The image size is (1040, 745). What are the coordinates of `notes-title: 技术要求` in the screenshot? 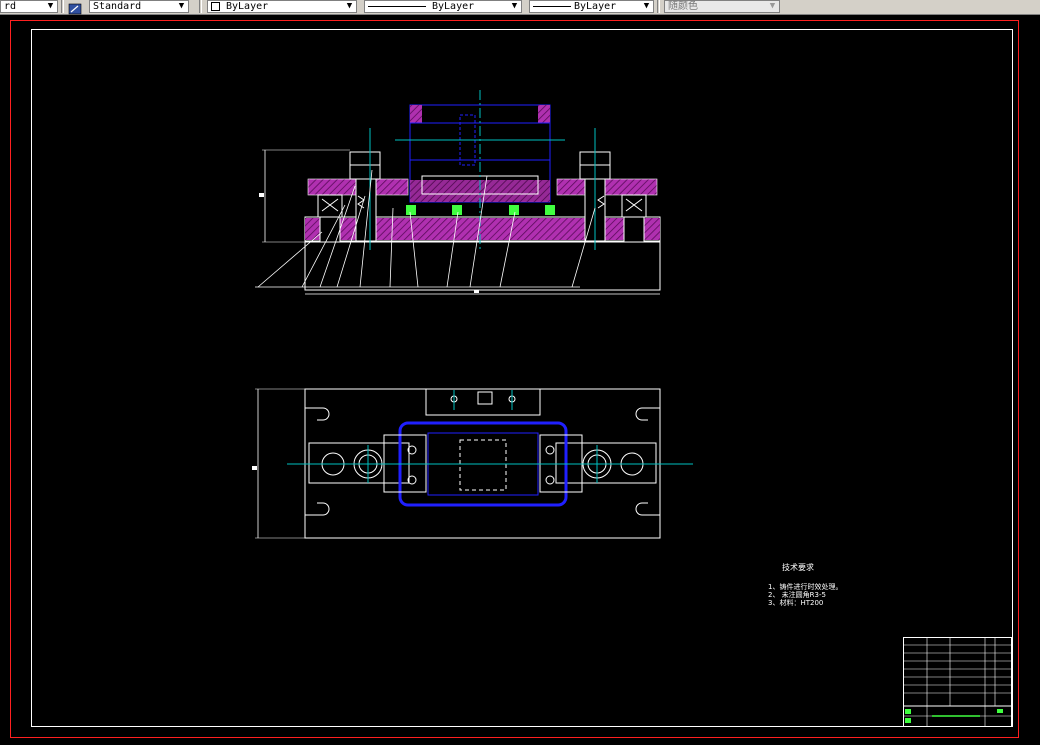 It's located at (798, 567).